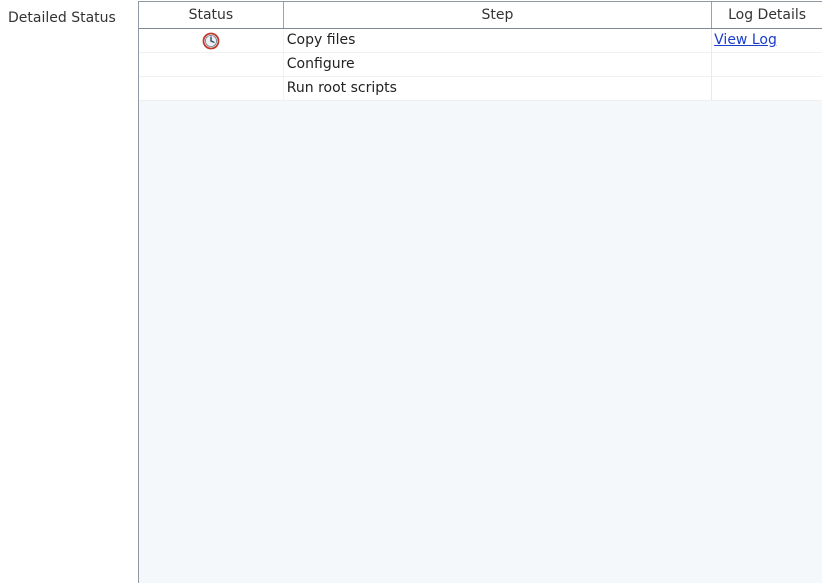  What do you see at coordinates (211, 15) in the screenshot?
I see `column-header-status: Status` at bounding box center [211, 15].